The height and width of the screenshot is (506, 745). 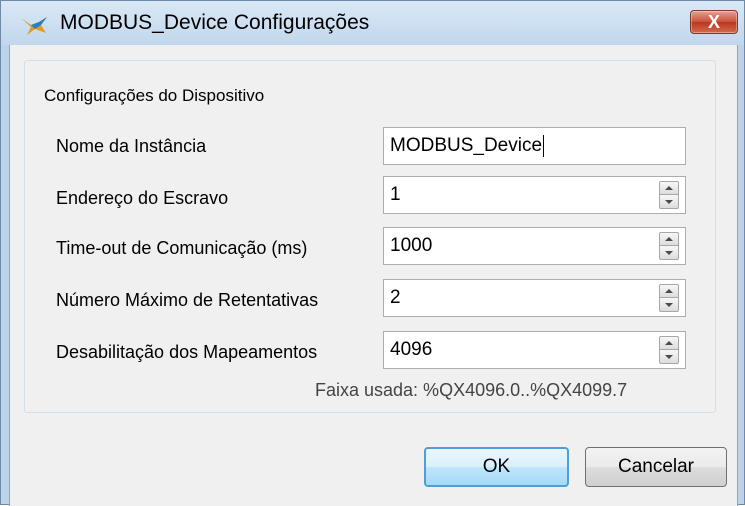 I want to click on slave-address-label: Endereço do Escravo, so click(x=142, y=198).